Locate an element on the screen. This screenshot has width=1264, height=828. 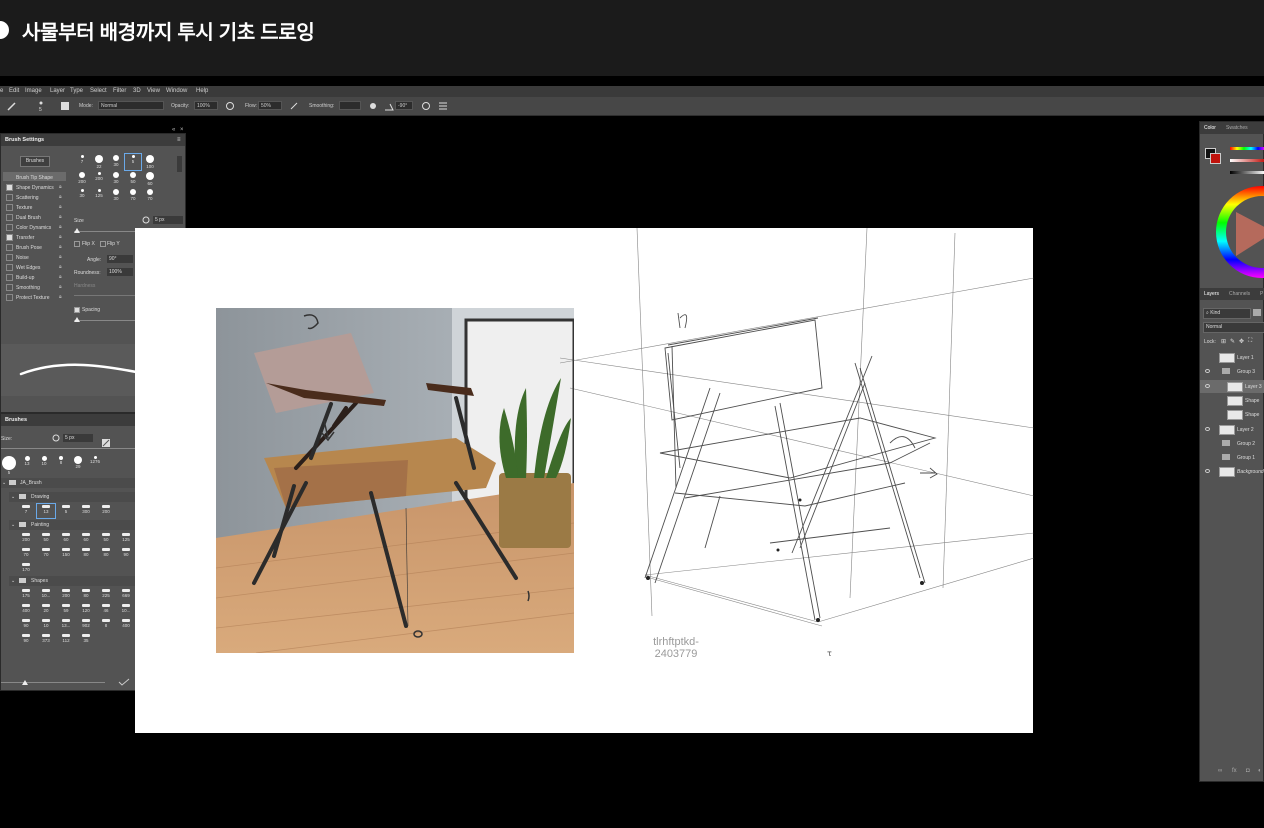
channel-avatar is located at coordinates (4, 30).